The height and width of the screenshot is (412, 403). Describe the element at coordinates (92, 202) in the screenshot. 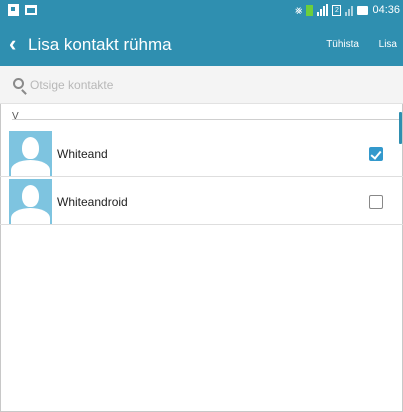

I see `contact-name: Whiteandroid` at that location.